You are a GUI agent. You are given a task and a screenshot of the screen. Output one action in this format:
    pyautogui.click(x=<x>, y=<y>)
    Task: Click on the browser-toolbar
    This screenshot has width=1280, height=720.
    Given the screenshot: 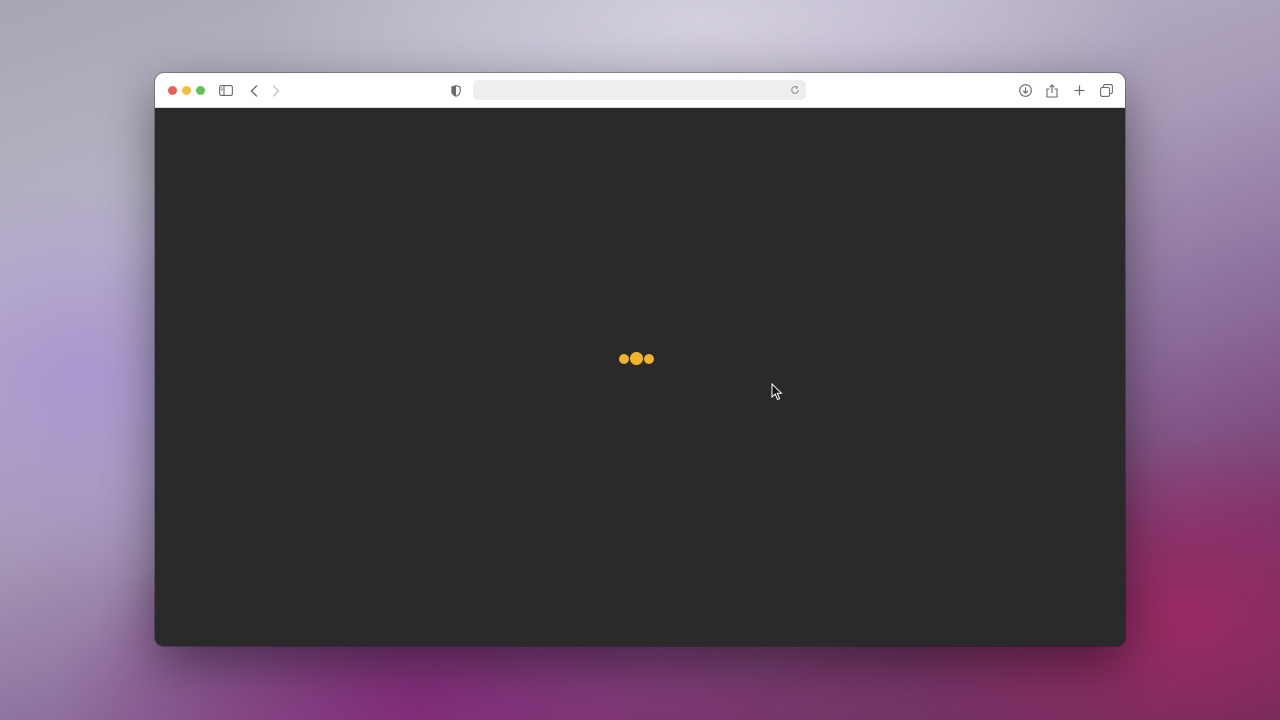 What is the action you would take?
    pyautogui.click(x=640, y=90)
    